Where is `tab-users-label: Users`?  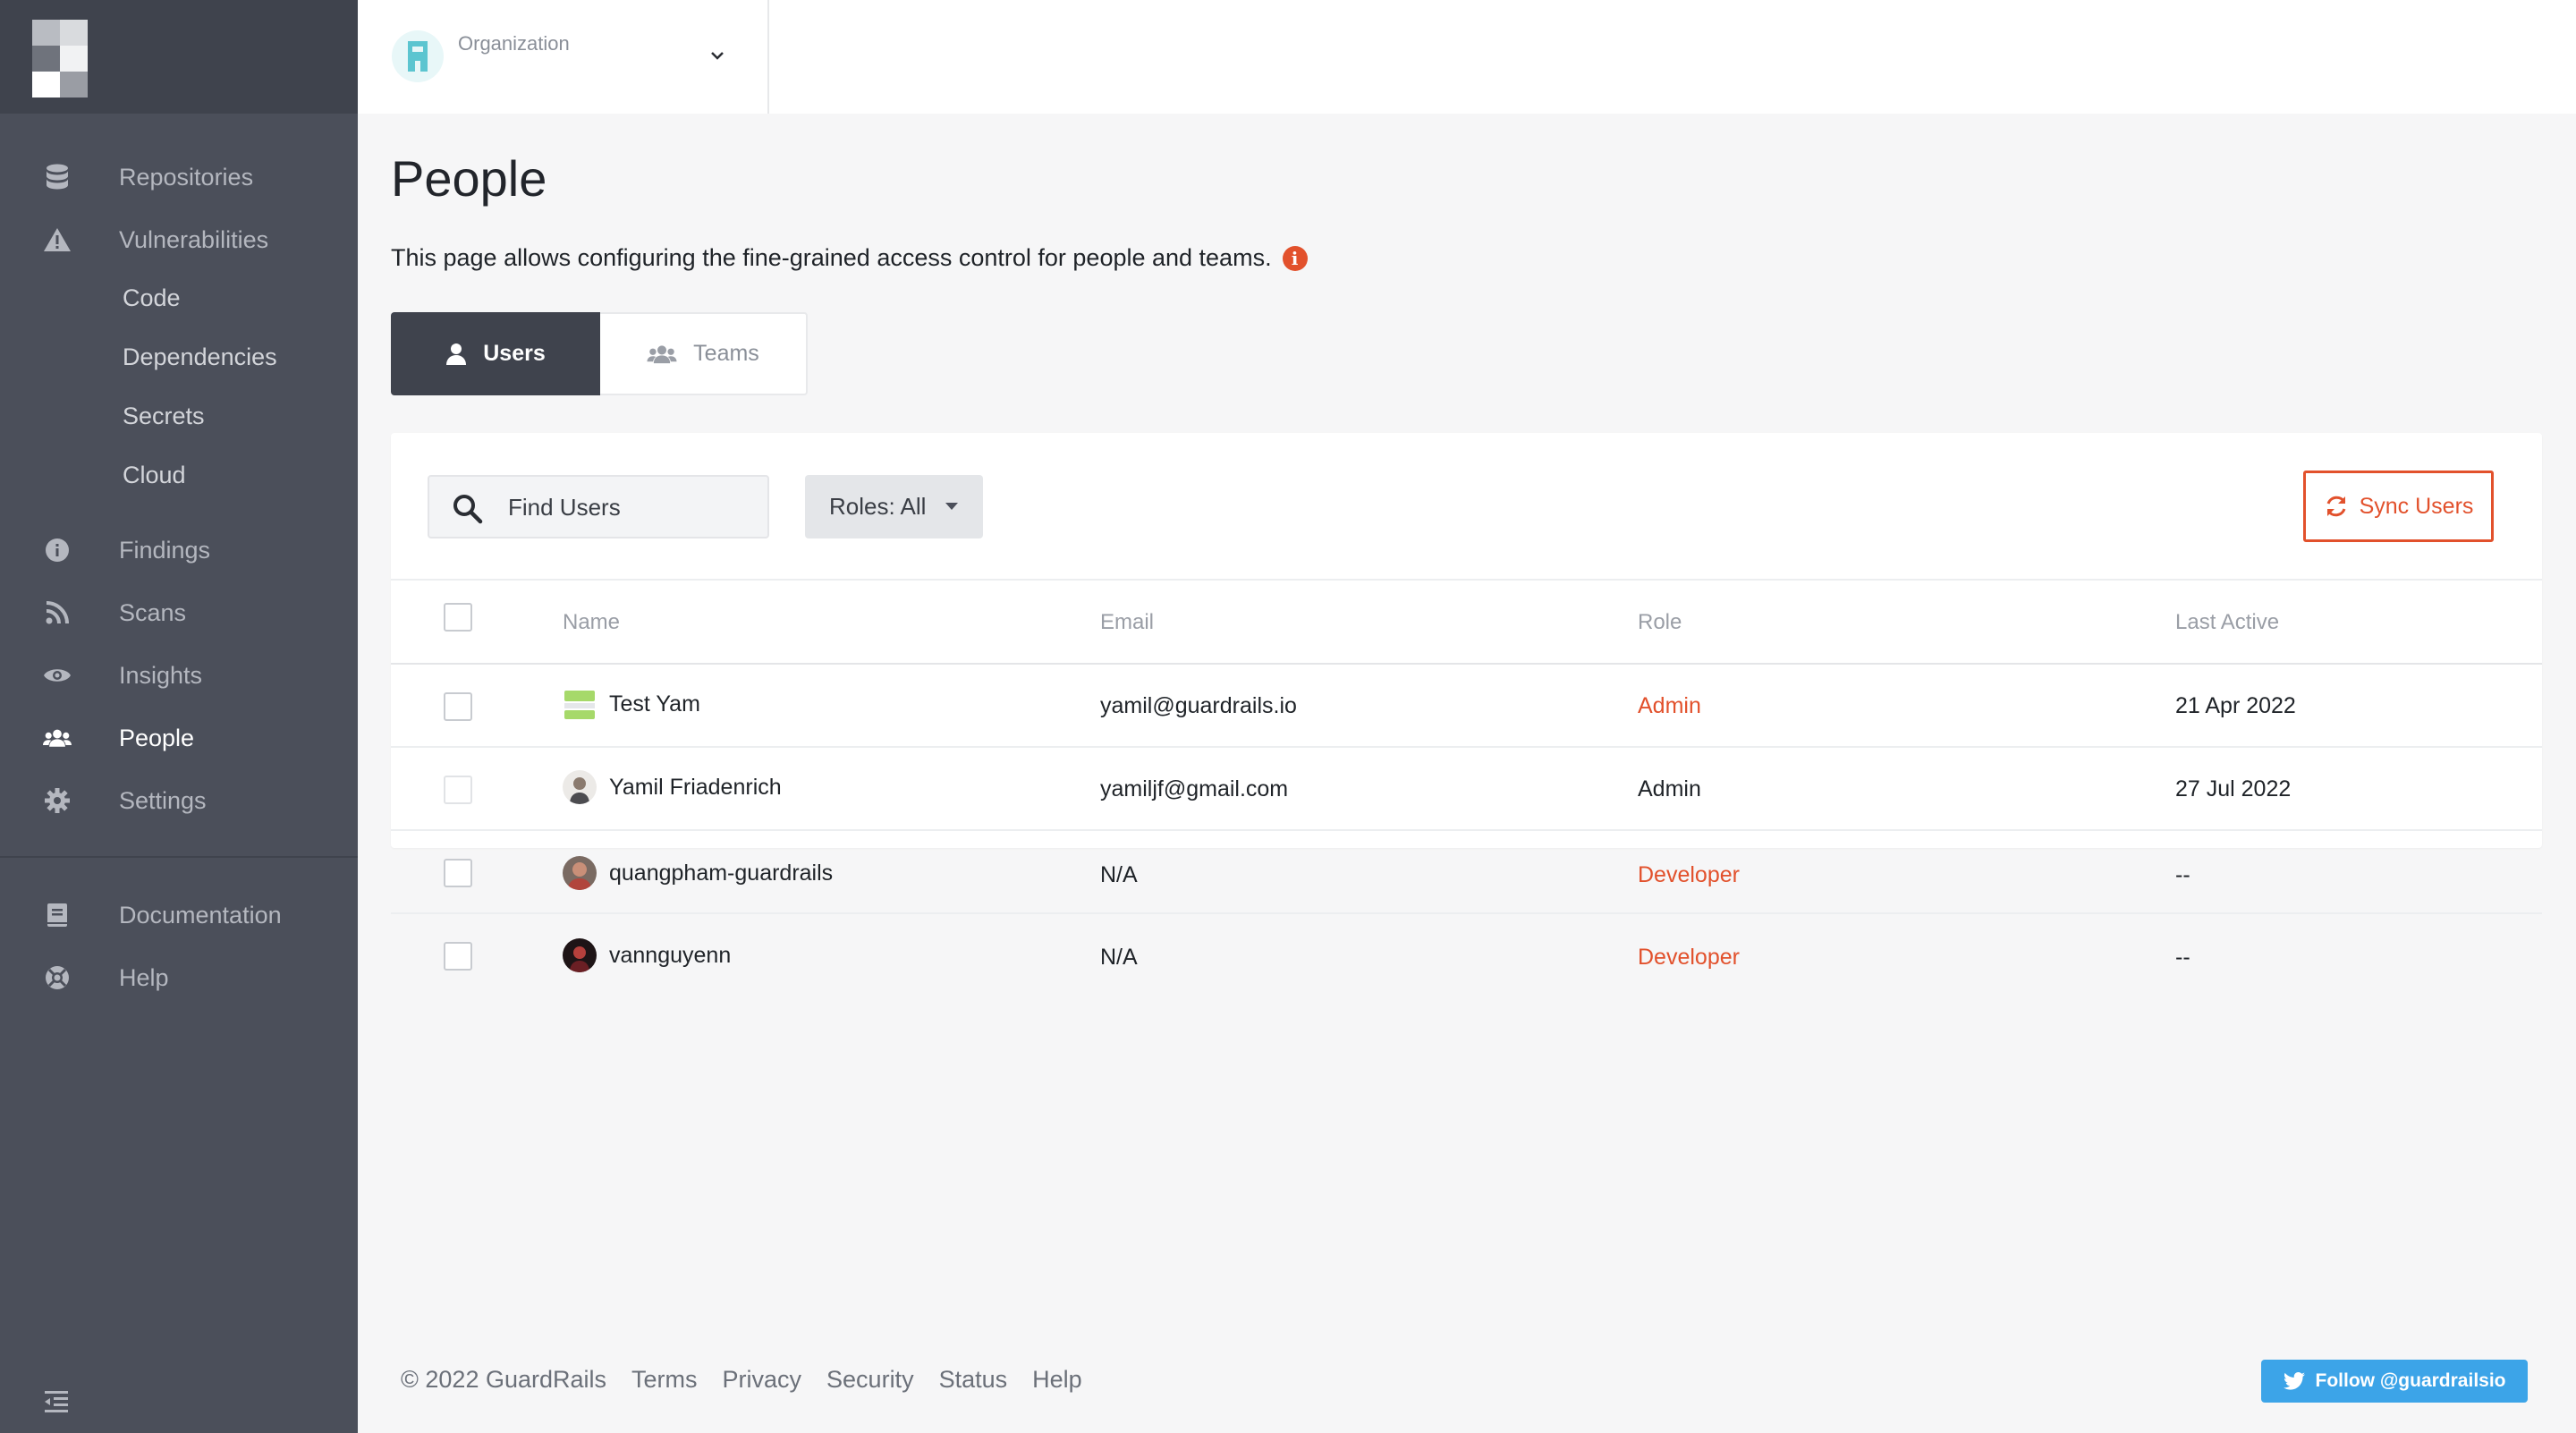 tab-users-label: Users is located at coordinates (514, 353).